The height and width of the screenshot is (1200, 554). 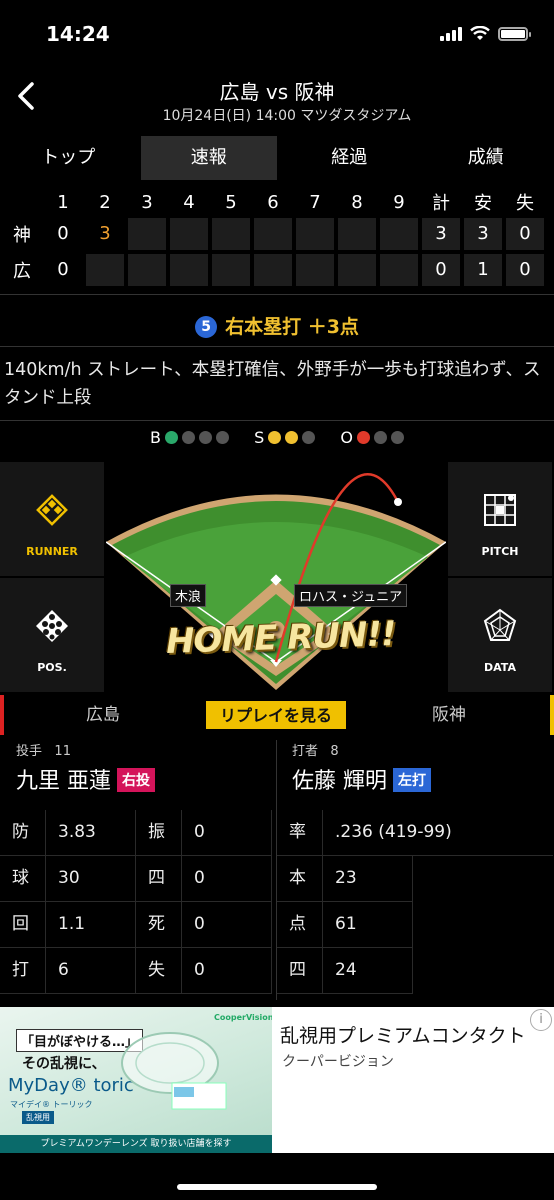 What do you see at coordinates (105, 233) in the screenshot?
I see `inning-score: 3` at bounding box center [105, 233].